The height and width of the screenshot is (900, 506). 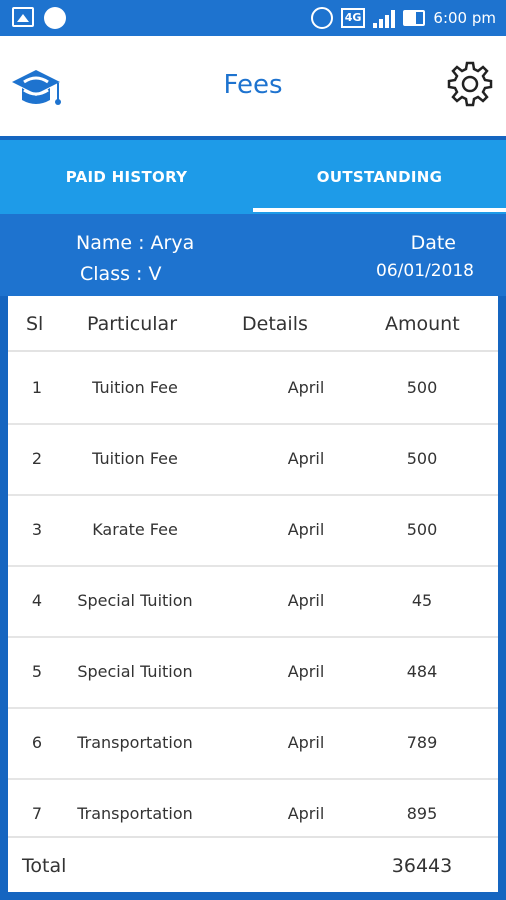 What do you see at coordinates (384, 18) in the screenshot?
I see `signal-icon` at bounding box center [384, 18].